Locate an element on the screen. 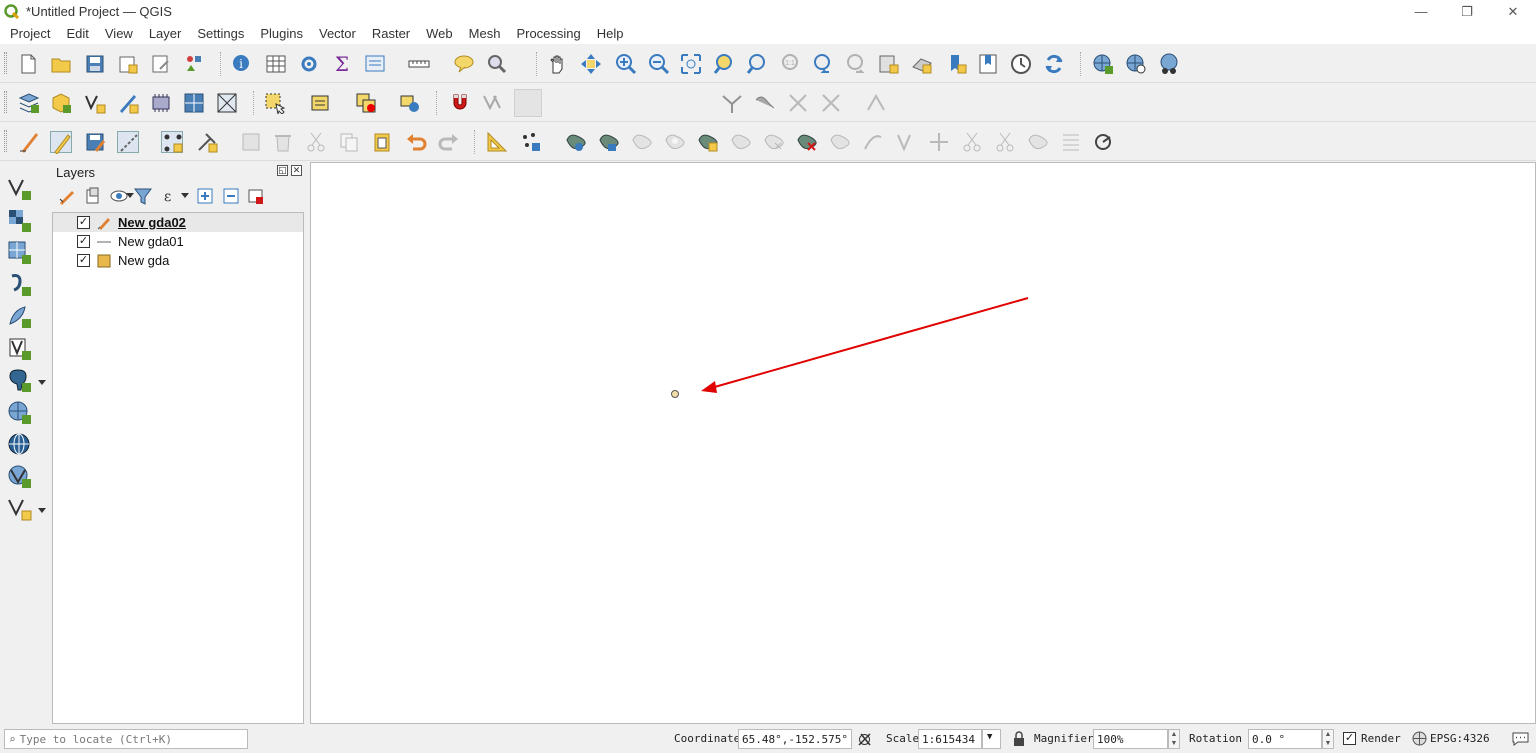  select-features-icon is located at coordinates (275, 104).